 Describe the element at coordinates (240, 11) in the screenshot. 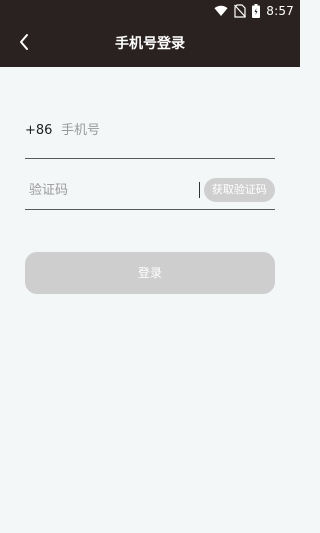

I see `no-sim-icon` at that location.